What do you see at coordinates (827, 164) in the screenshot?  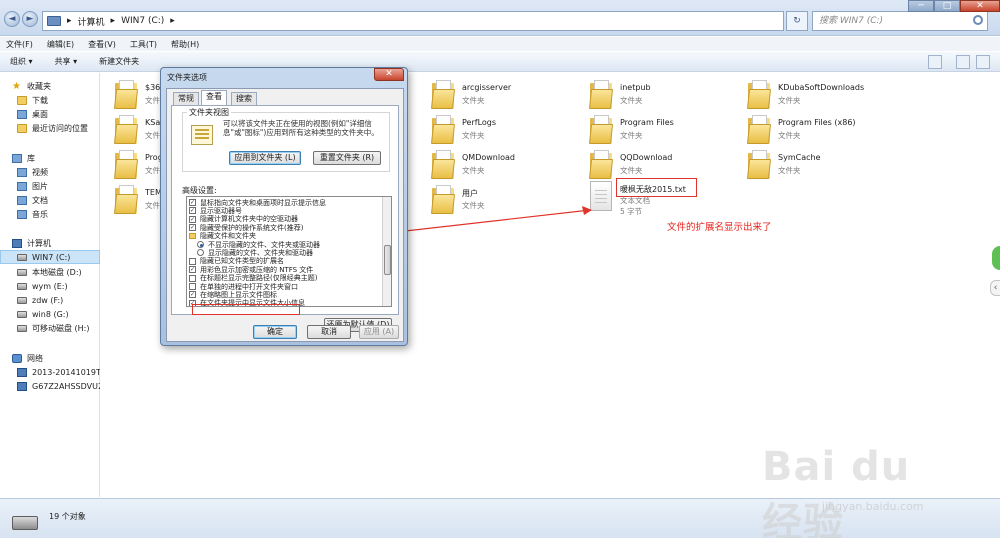 I see `file-item: SymCache 文件夹` at bounding box center [827, 164].